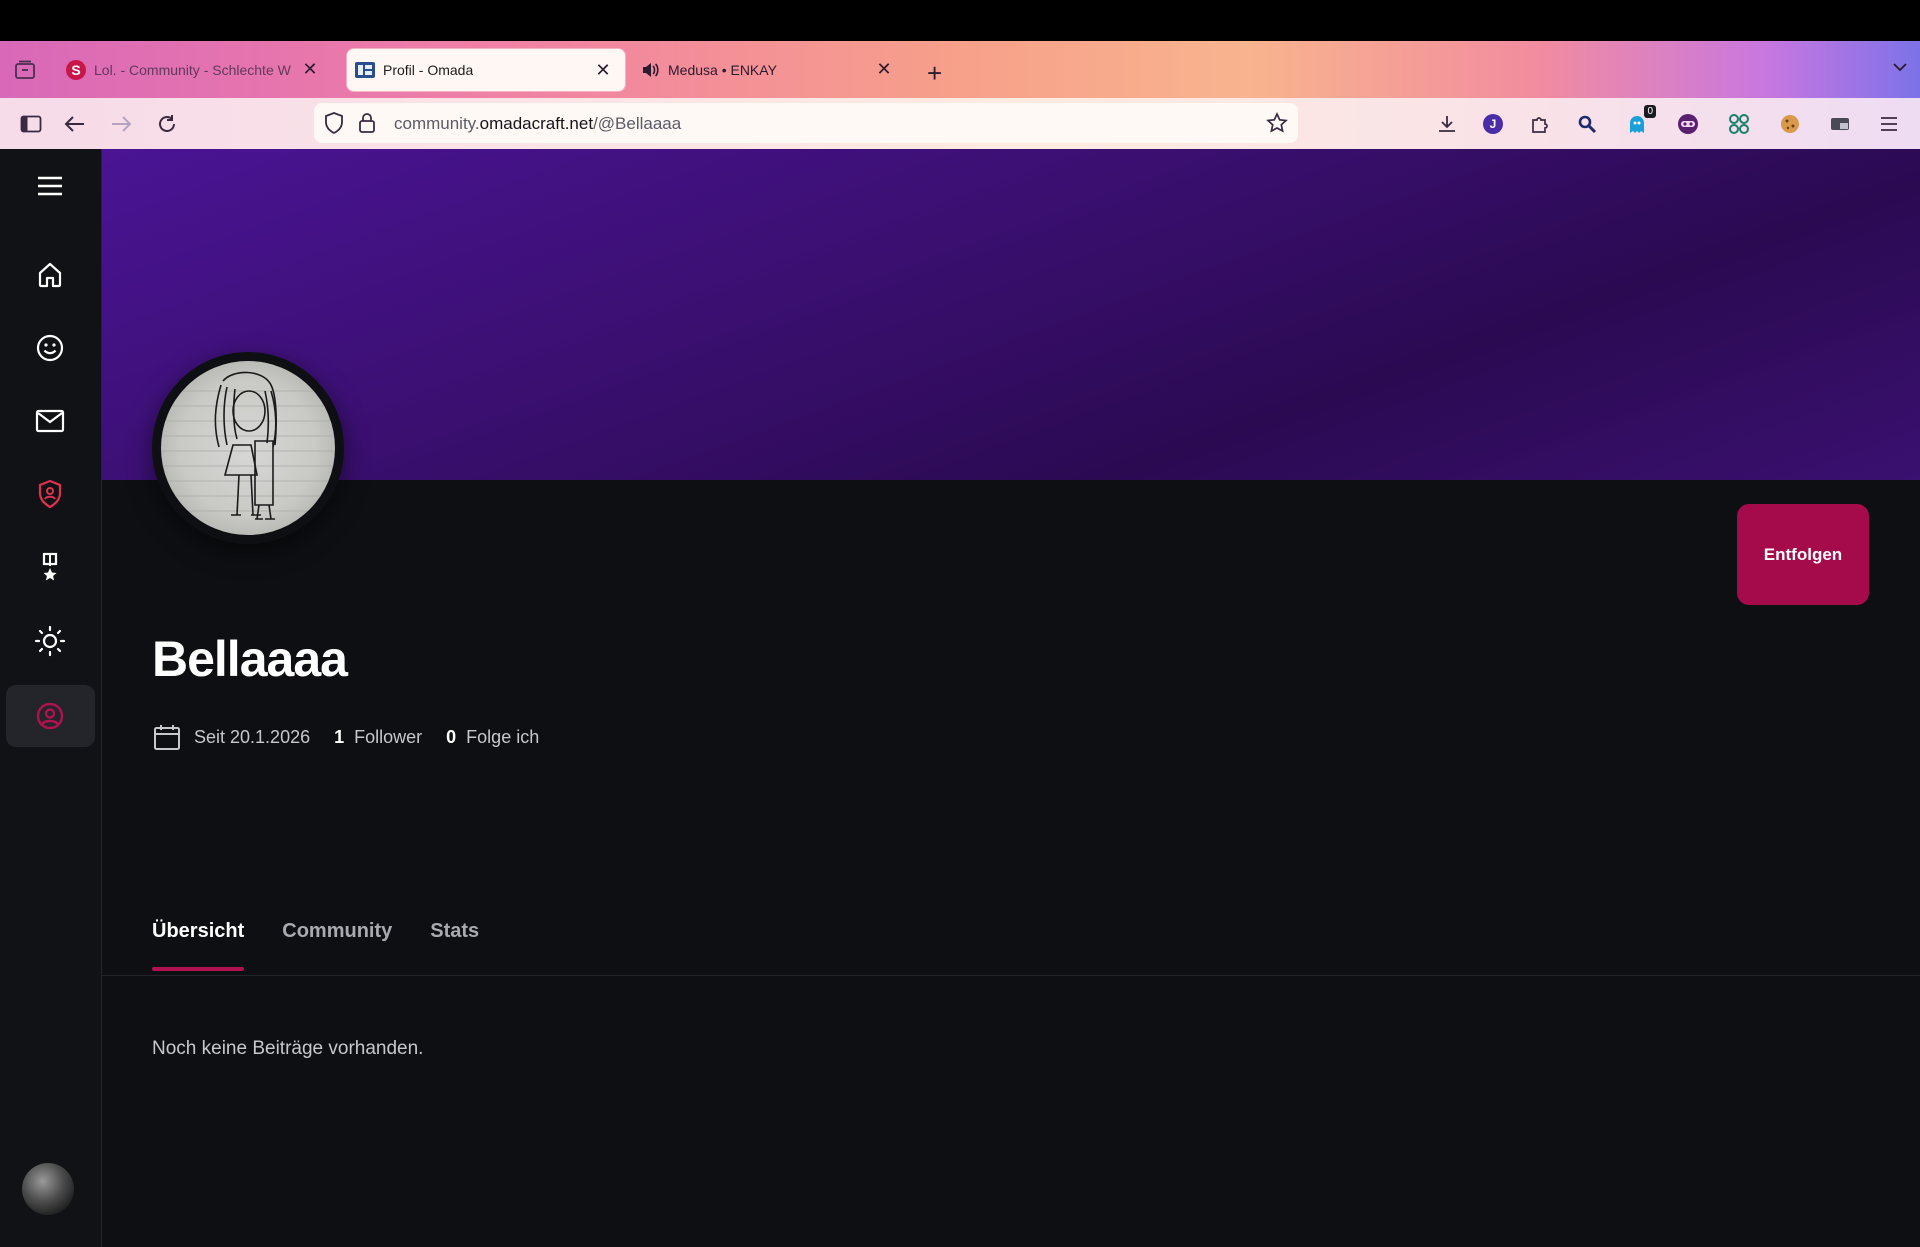  I want to click on empty-state-message: Noch keine Beiträge vorhanden., so click(288, 1048).